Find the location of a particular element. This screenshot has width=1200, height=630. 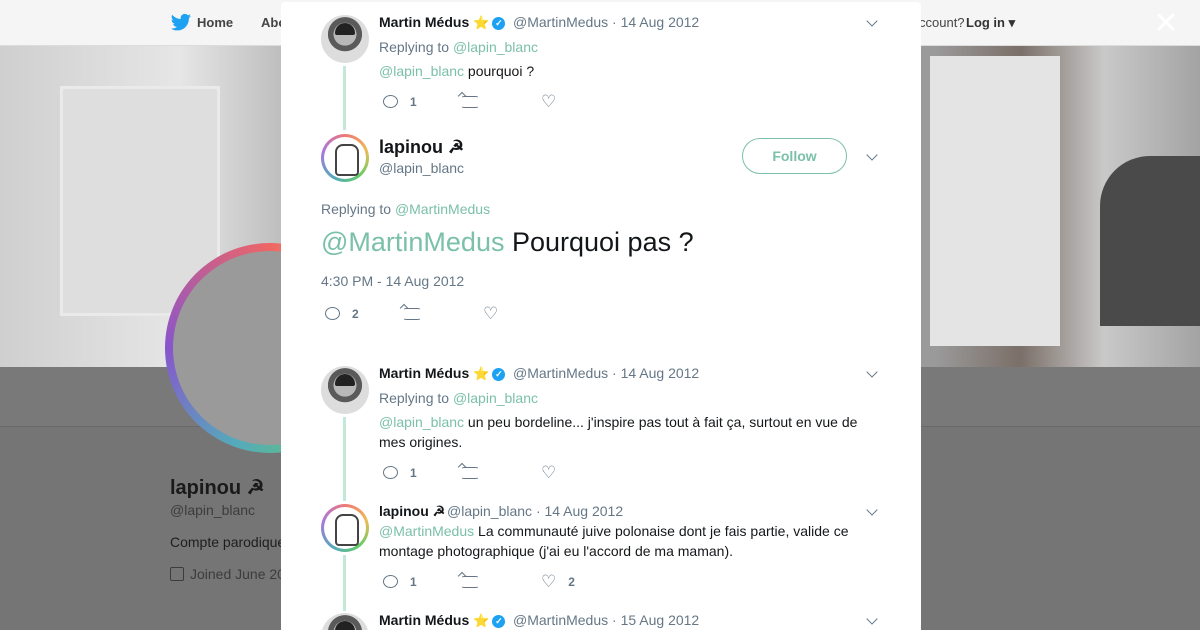

login-label: Log in is located at coordinates (985, 22).